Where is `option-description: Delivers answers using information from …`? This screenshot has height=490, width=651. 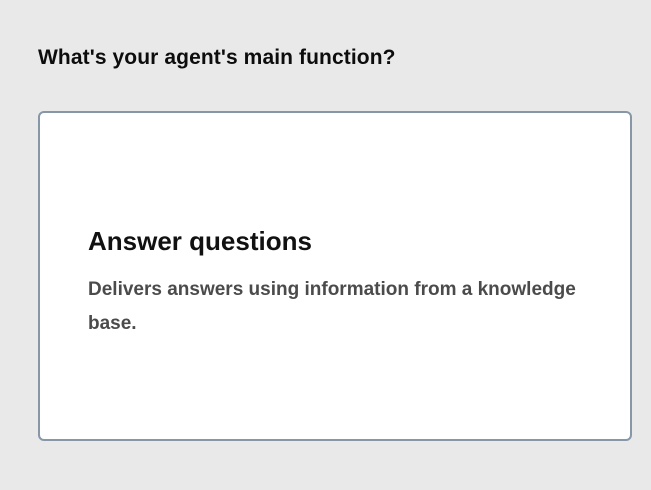 option-description: Delivers answers using information from … is located at coordinates (332, 306).